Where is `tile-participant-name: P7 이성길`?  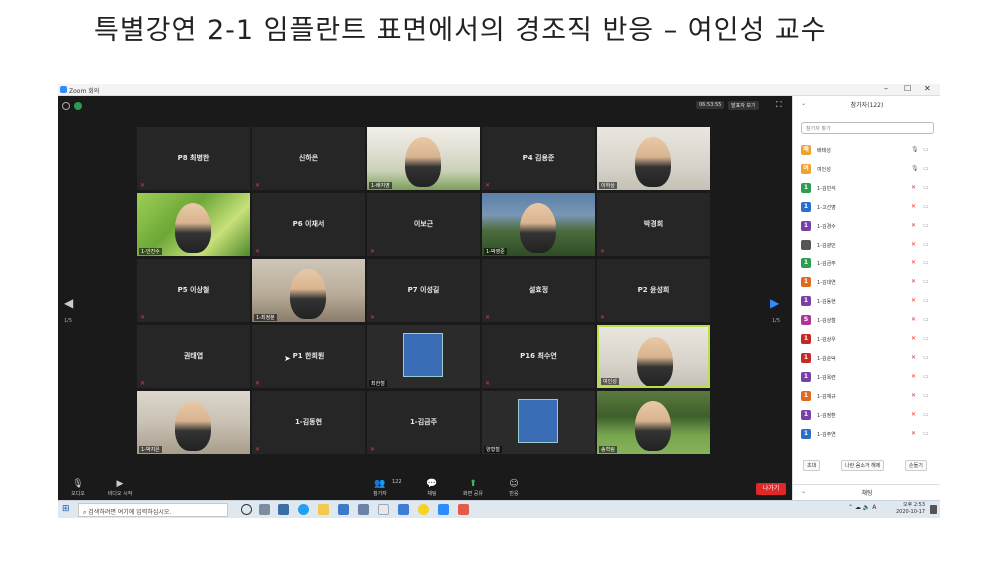 tile-participant-name: P7 이성길 is located at coordinates (423, 290).